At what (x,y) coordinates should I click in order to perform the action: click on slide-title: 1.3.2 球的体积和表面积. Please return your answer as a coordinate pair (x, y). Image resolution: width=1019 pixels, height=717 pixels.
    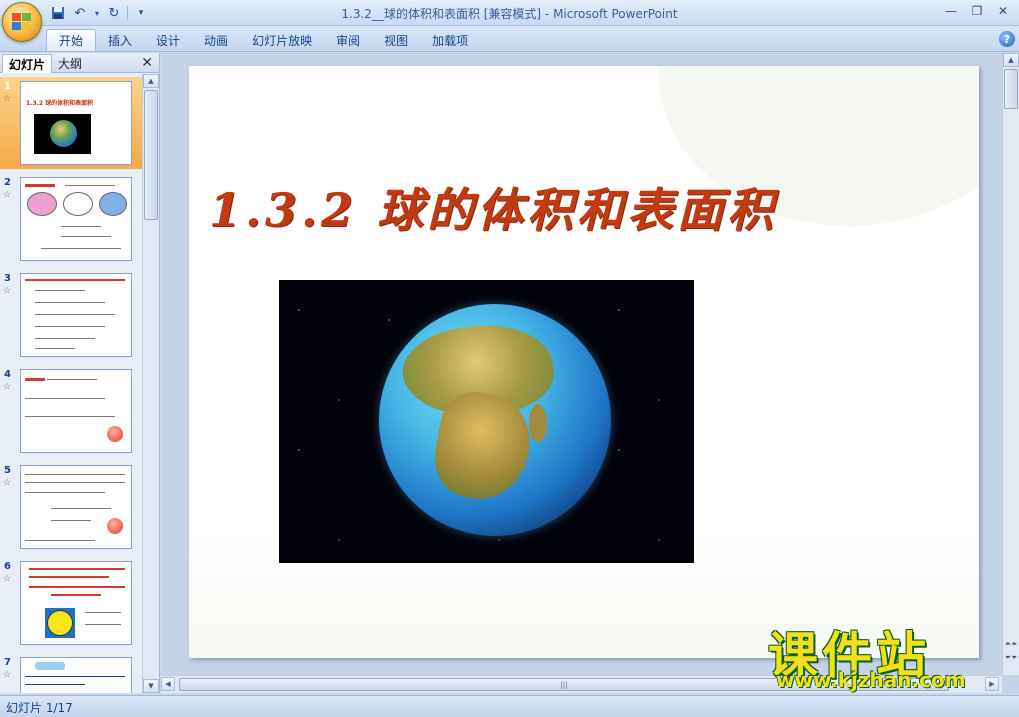
    Looking at the image, I should click on (493, 207).